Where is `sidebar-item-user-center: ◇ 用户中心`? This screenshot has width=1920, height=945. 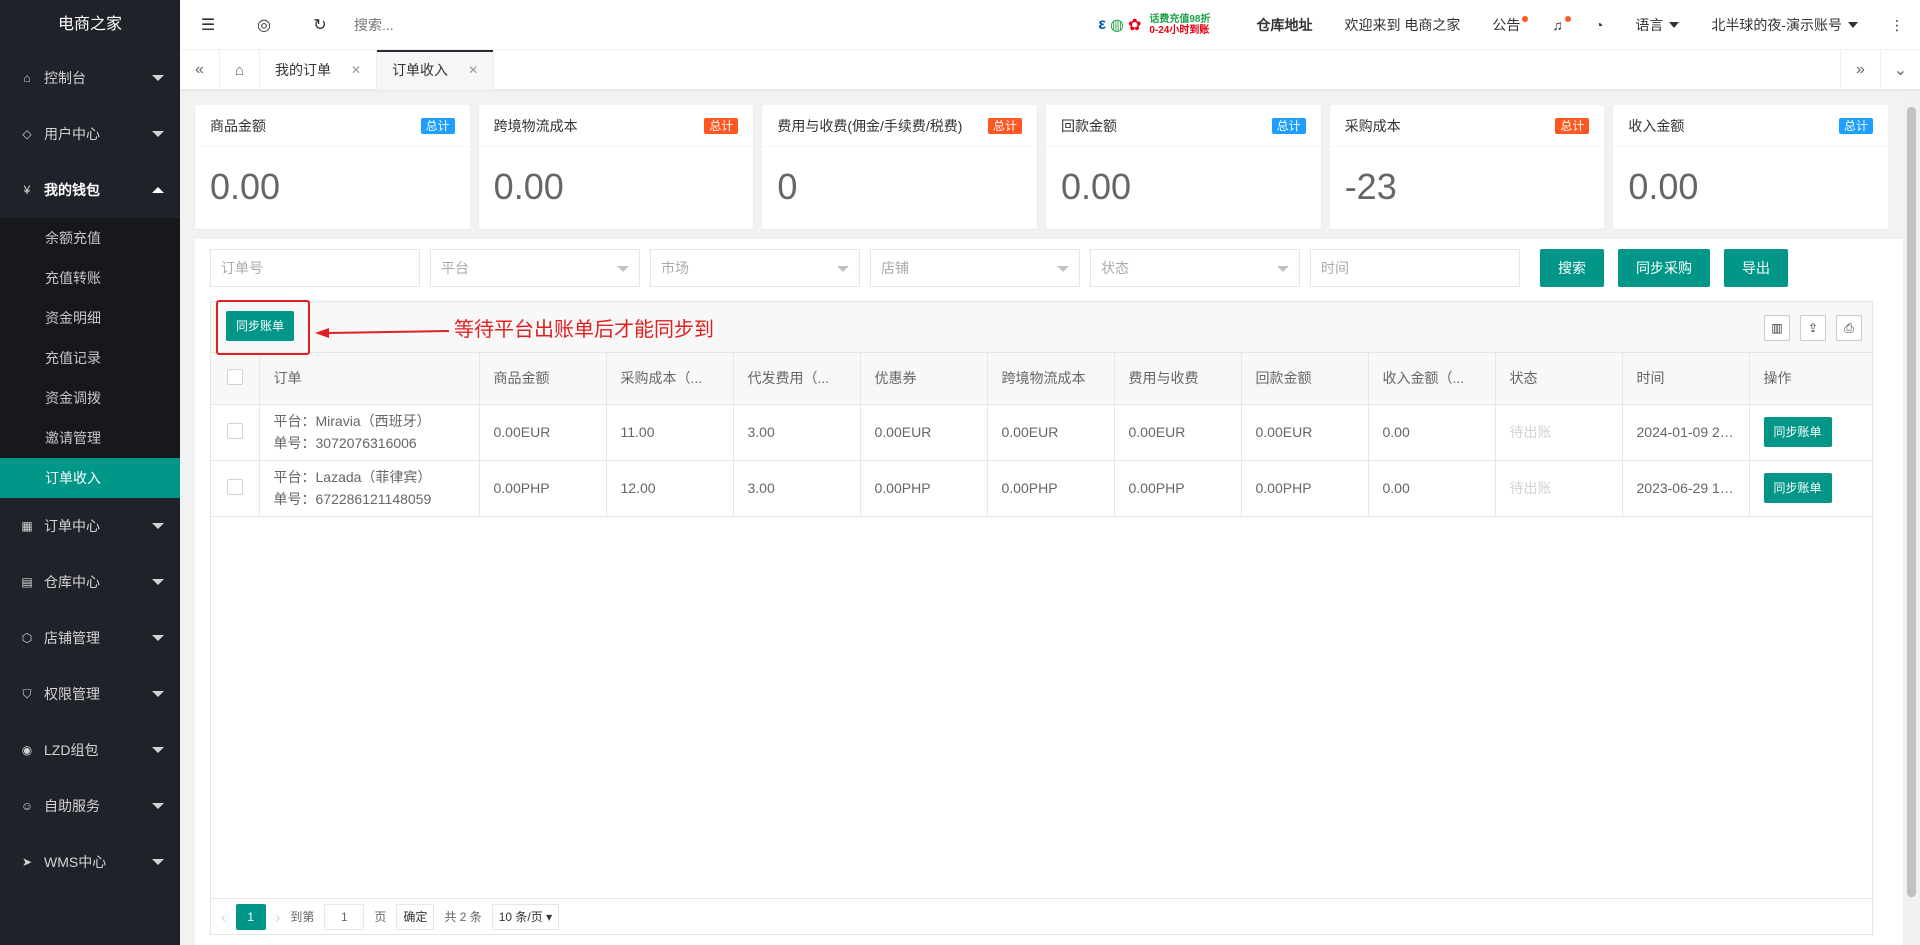
sidebar-item-user-center: ◇ 用户中心 is located at coordinates (90, 134).